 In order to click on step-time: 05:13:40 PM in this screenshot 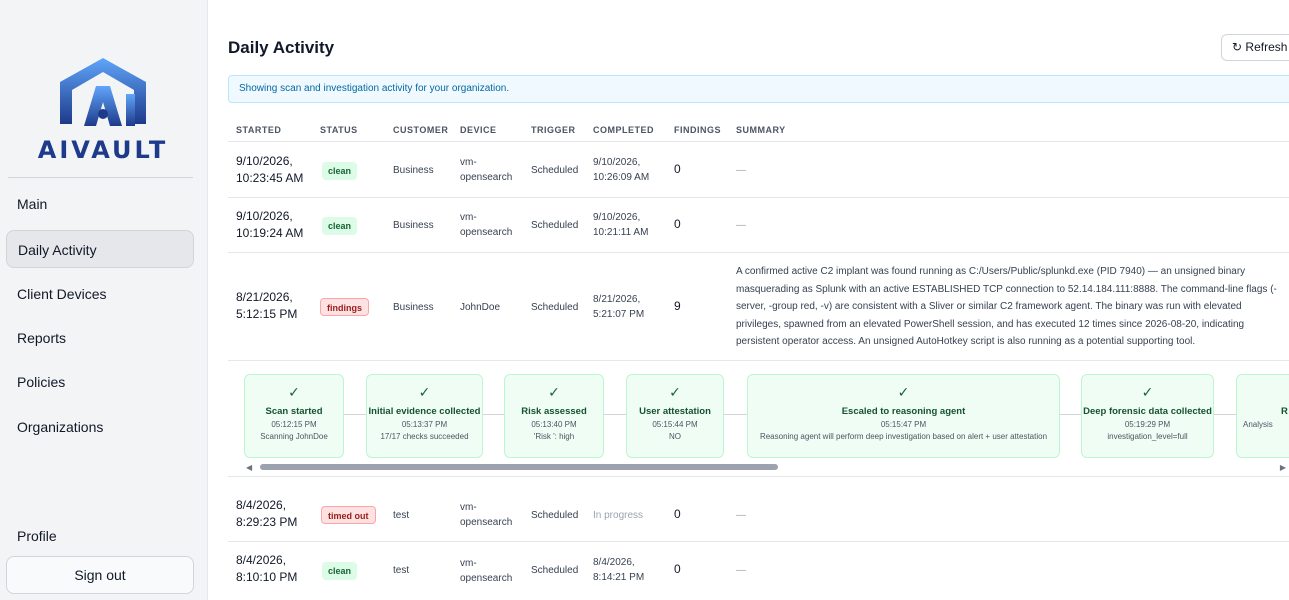, I will do `click(554, 424)`.